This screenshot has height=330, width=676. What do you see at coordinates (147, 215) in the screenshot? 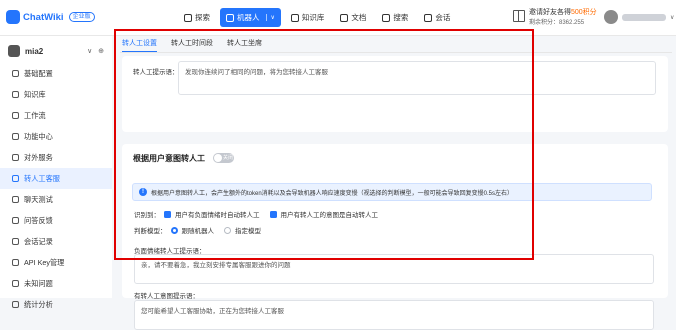
I see `recognize-label: 识别到：` at bounding box center [147, 215].